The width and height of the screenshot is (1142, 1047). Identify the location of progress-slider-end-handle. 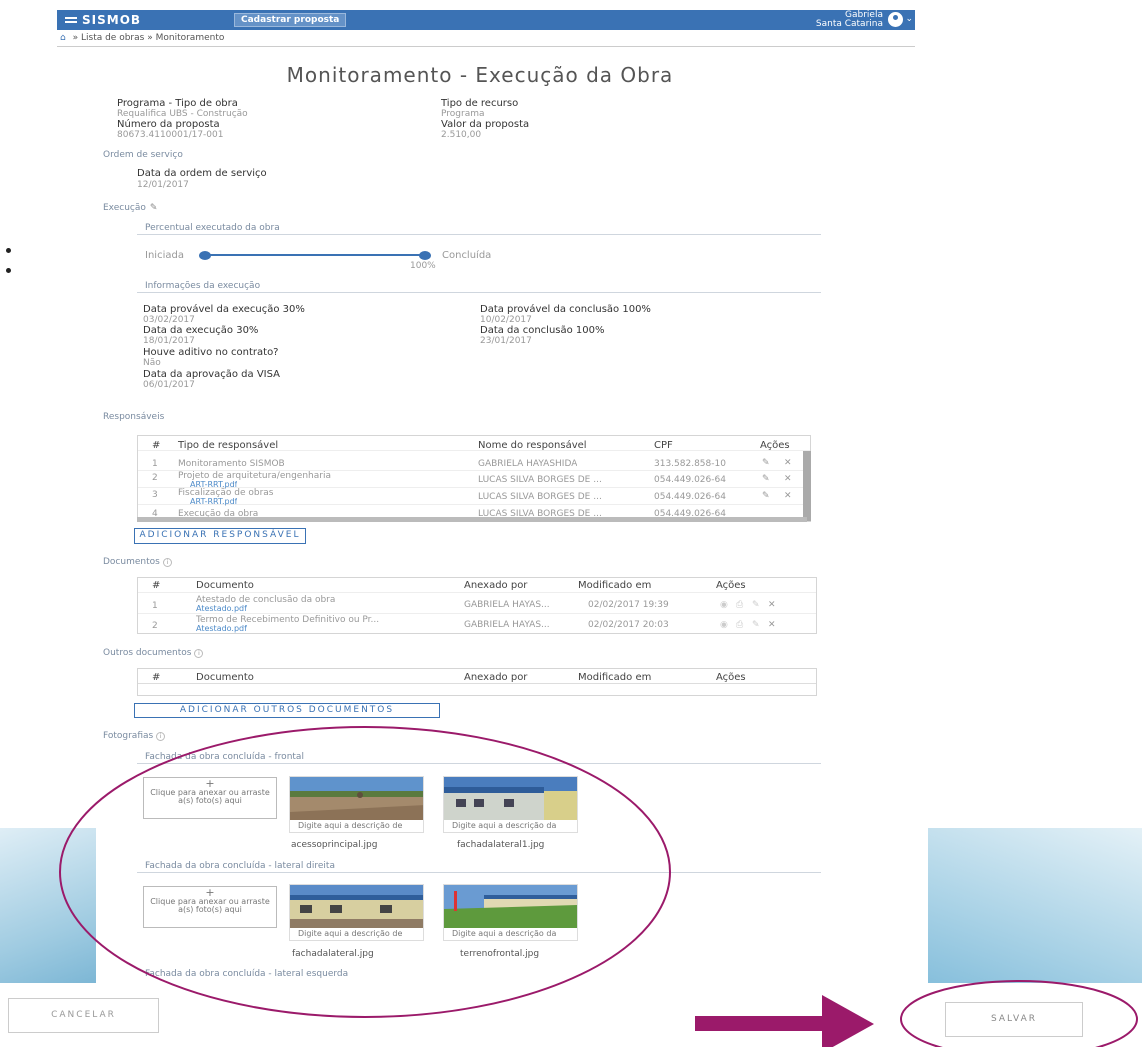
(425, 255).